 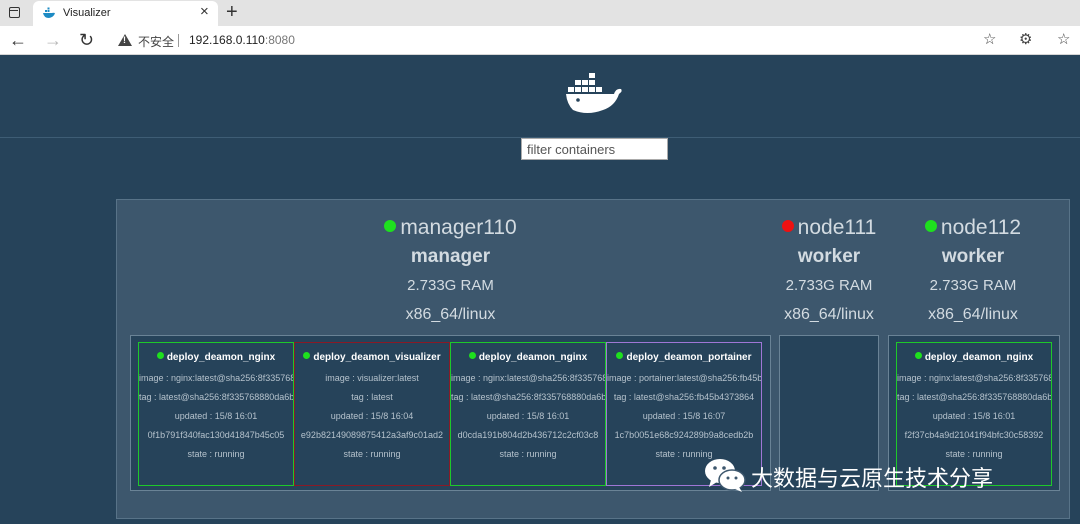 I want to click on wechat-icon, so click(x=725, y=475).